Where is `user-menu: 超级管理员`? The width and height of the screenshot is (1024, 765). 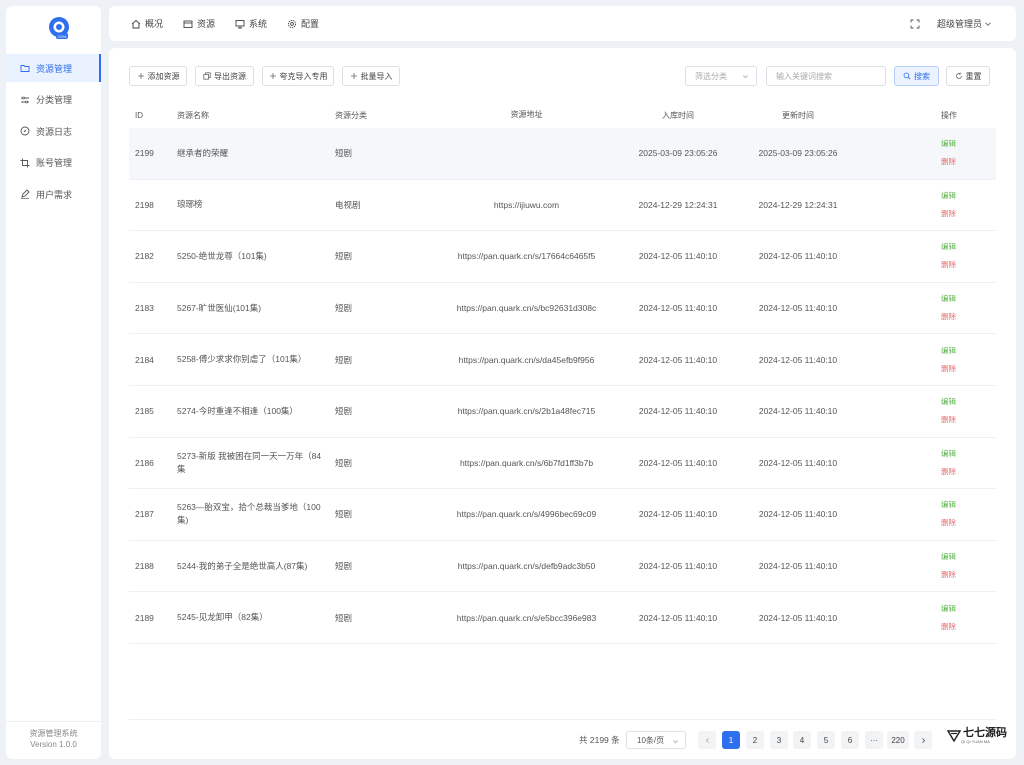
user-menu: 超级管理员 is located at coordinates (964, 23).